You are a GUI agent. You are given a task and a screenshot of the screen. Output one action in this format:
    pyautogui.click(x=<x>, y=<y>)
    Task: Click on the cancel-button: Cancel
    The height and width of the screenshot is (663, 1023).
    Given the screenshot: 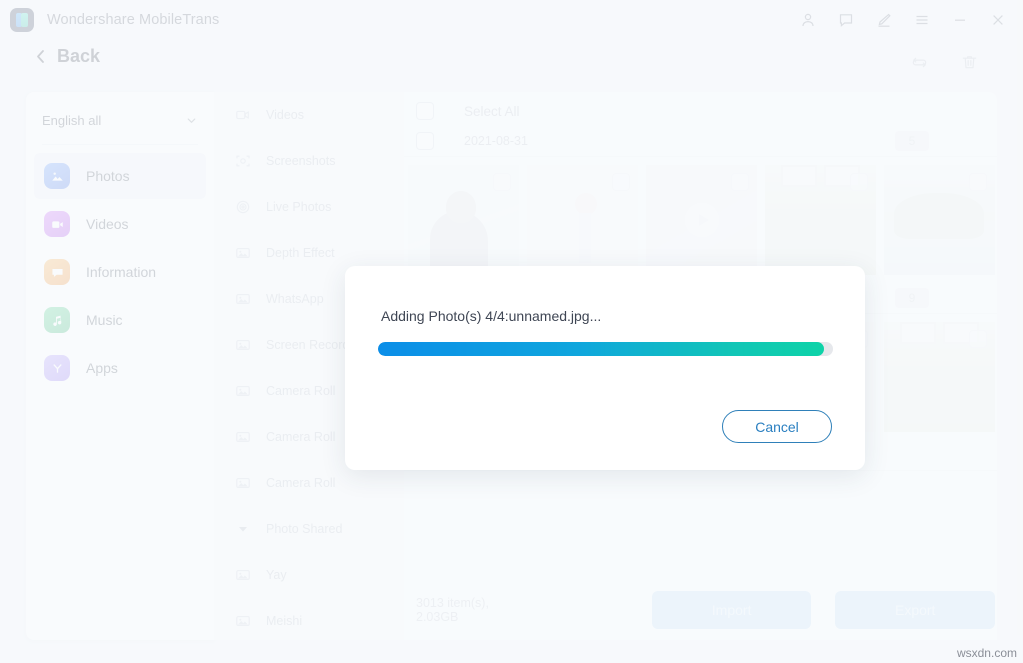 What is the action you would take?
    pyautogui.click(x=777, y=426)
    